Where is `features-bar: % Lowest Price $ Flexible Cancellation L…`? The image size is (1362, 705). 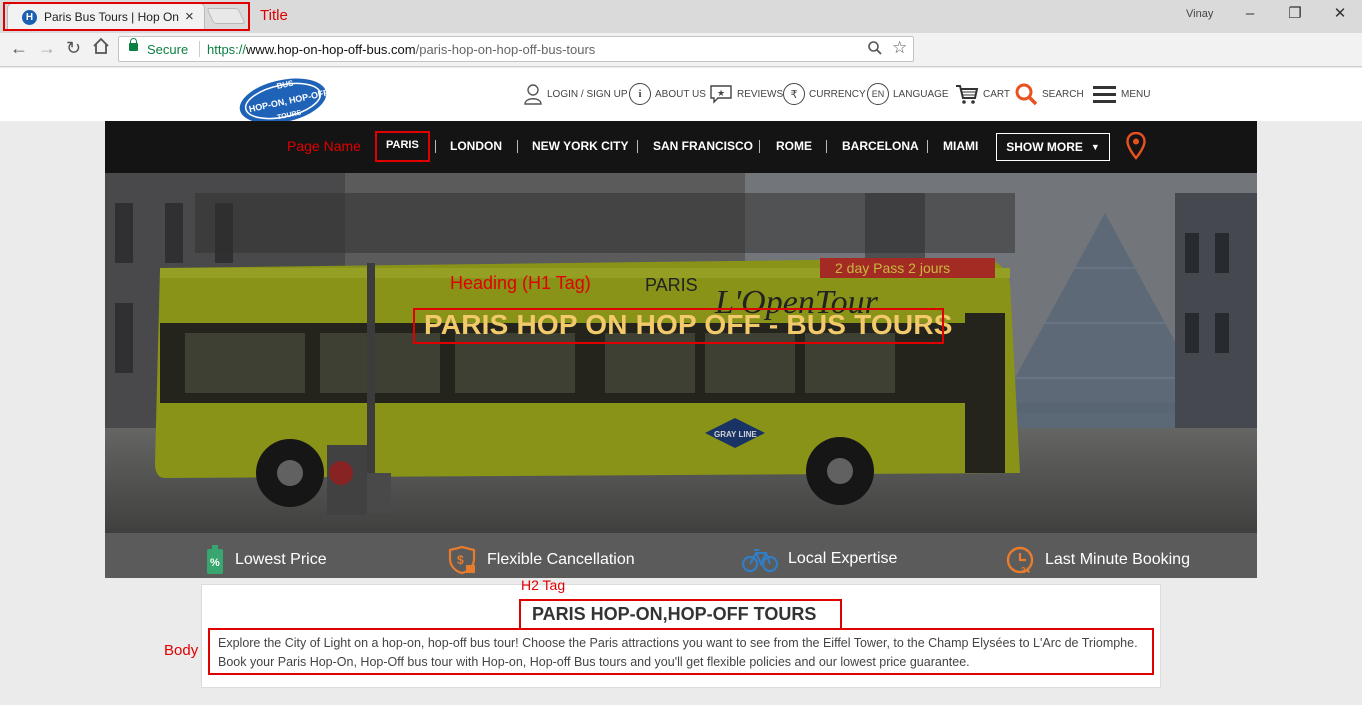
features-bar: % Lowest Price $ Flexible Cancellation L… is located at coordinates (681, 555).